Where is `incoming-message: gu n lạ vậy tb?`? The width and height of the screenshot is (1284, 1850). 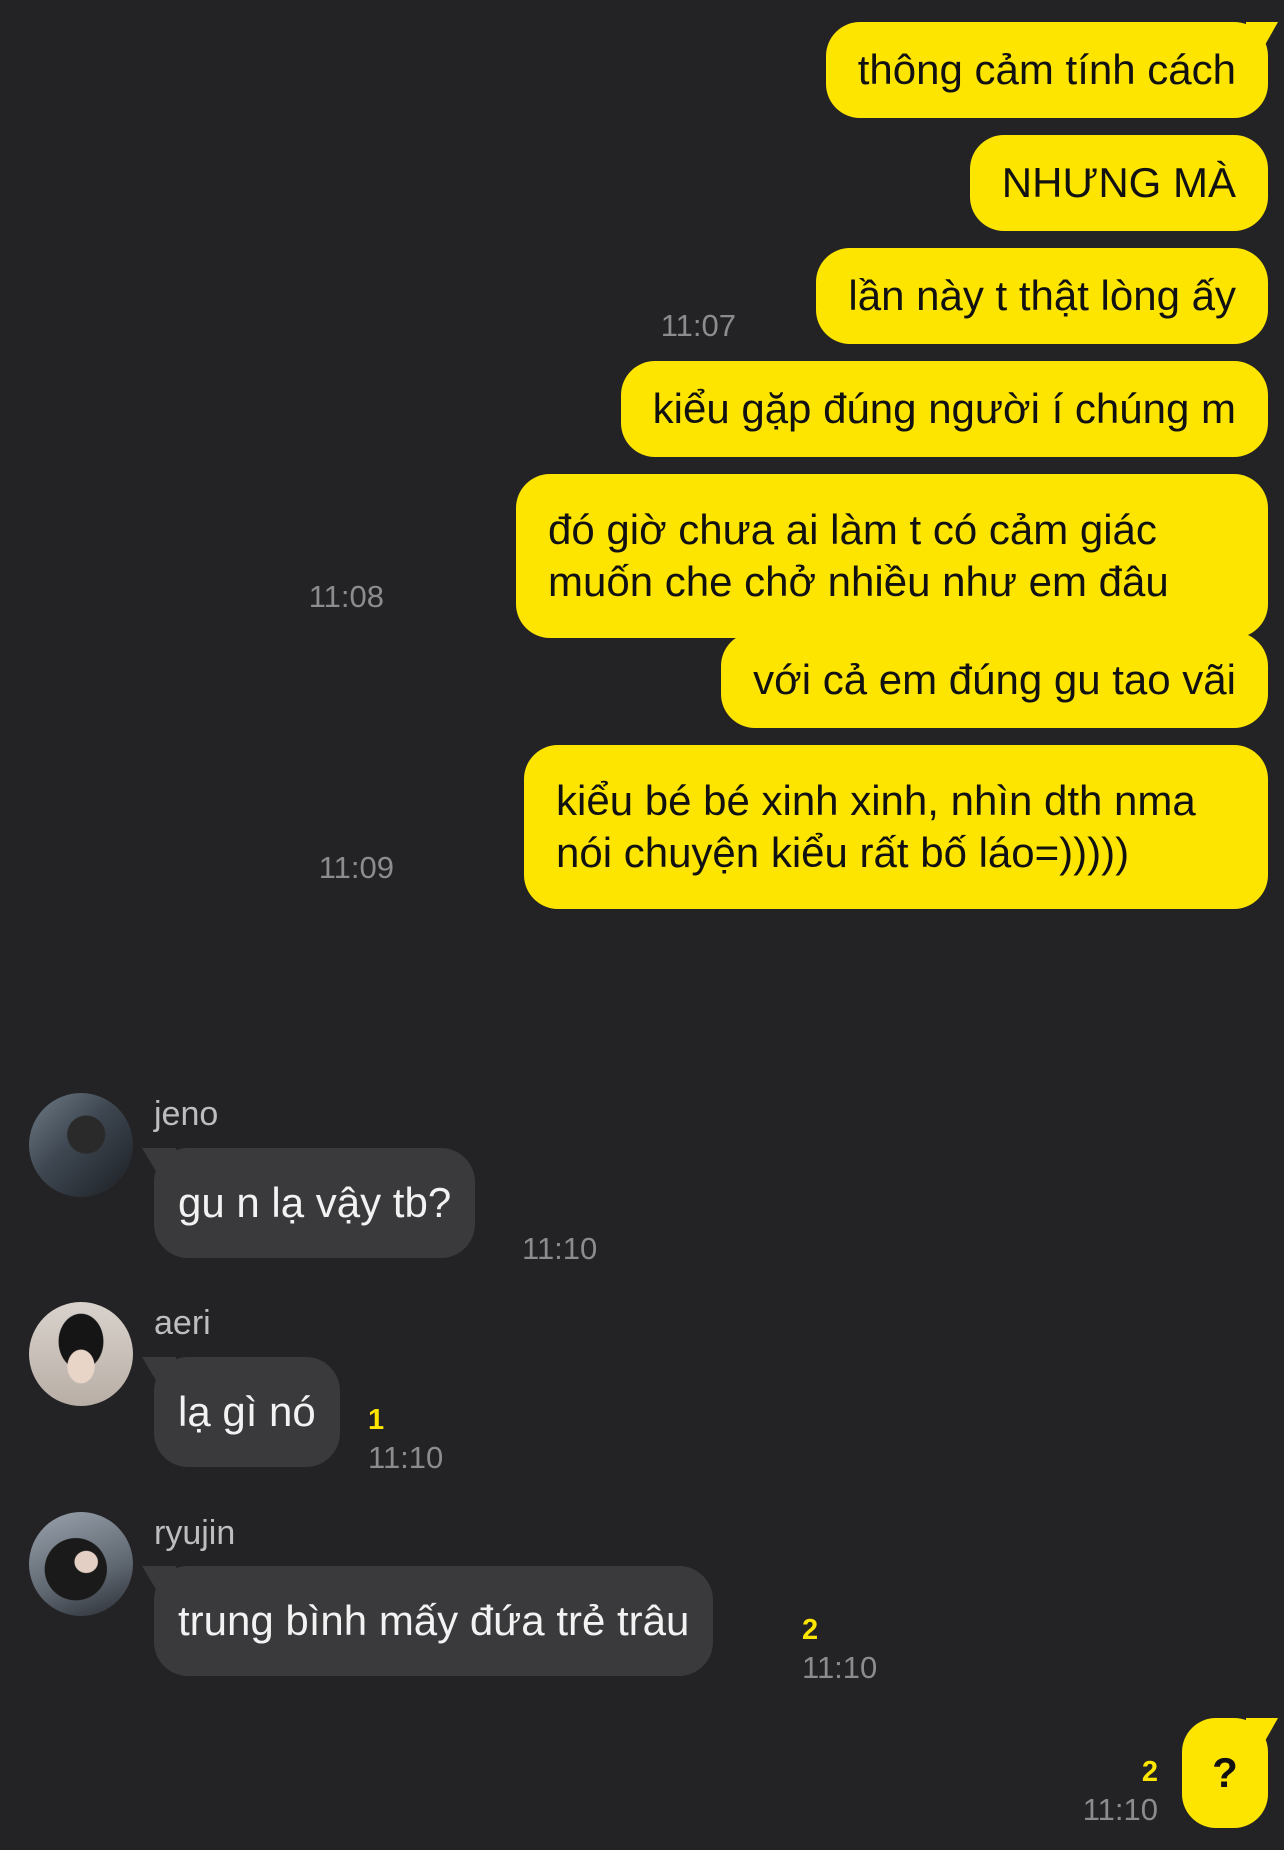 incoming-message: gu n lạ vậy tb? is located at coordinates (315, 1203).